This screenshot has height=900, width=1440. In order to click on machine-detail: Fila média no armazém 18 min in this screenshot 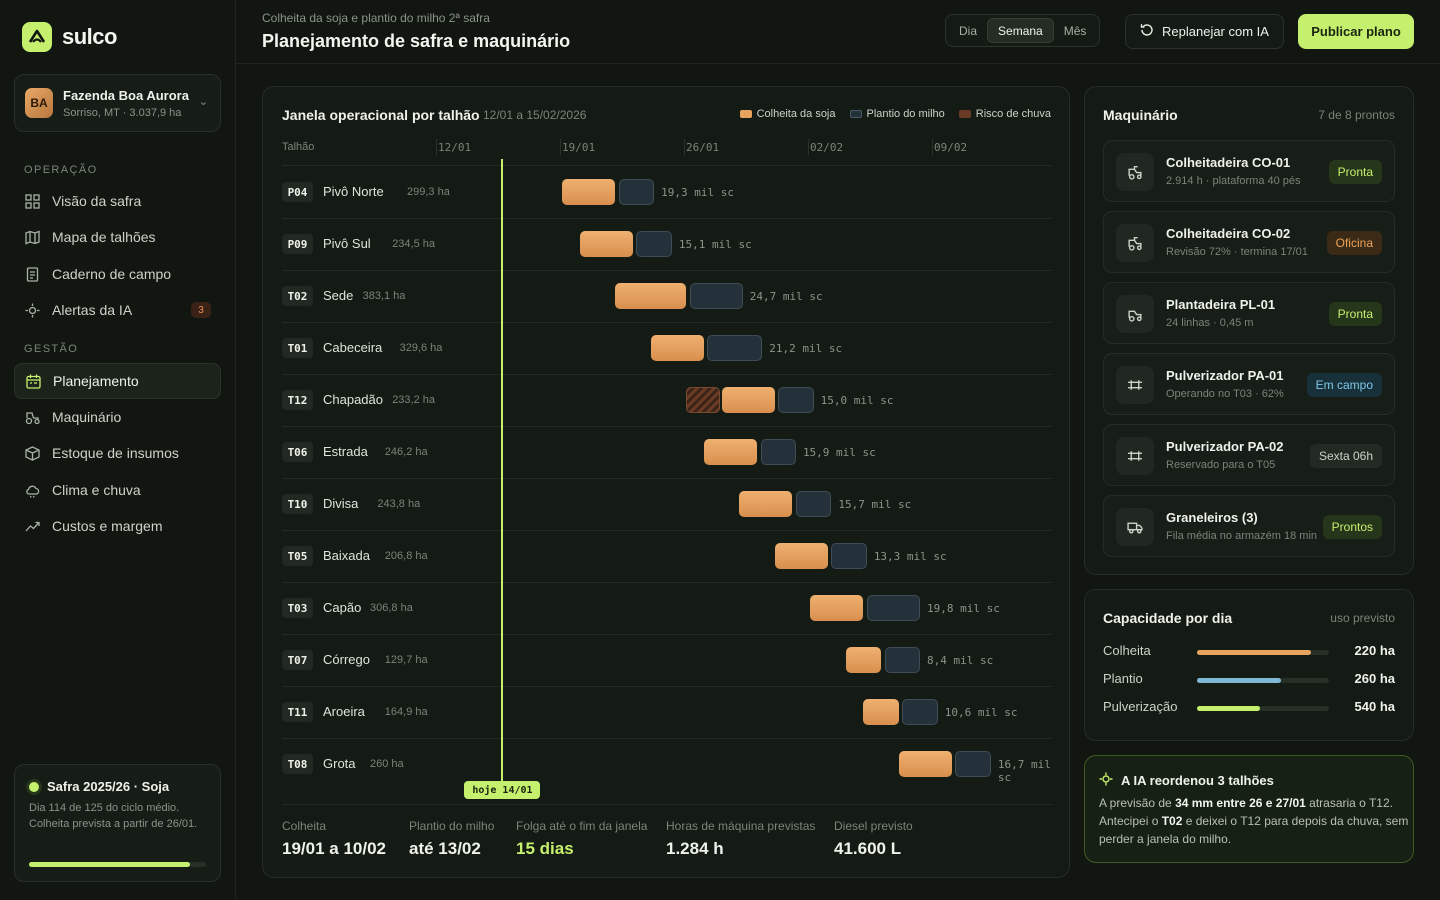, I will do `click(1242, 536)`.